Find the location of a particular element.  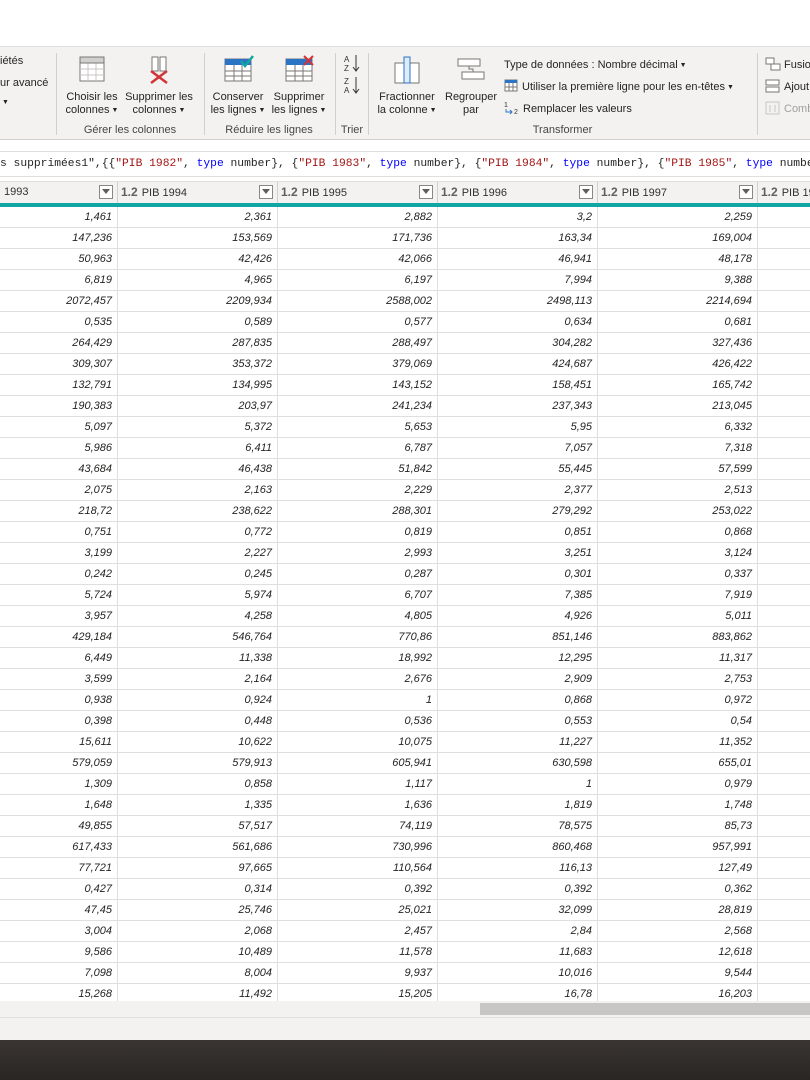

table-cell: 0,851 is located at coordinates (518, 532).